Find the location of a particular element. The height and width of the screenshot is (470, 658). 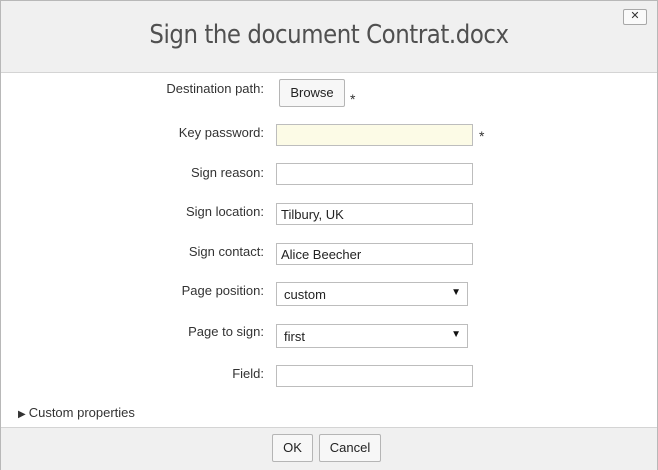

sign-location-label: Sign location: is located at coordinates (224, 211).